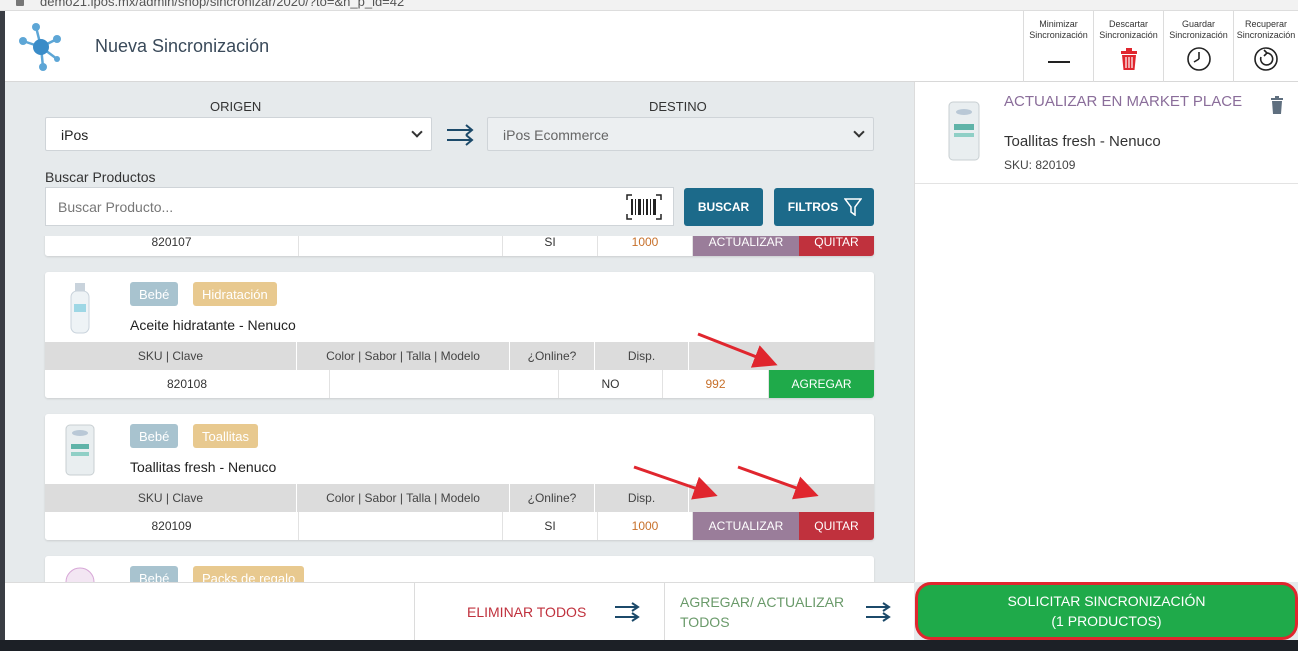  Describe the element at coordinates (235, 294) in the screenshot. I see `category-tag: Hidratación` at that location.